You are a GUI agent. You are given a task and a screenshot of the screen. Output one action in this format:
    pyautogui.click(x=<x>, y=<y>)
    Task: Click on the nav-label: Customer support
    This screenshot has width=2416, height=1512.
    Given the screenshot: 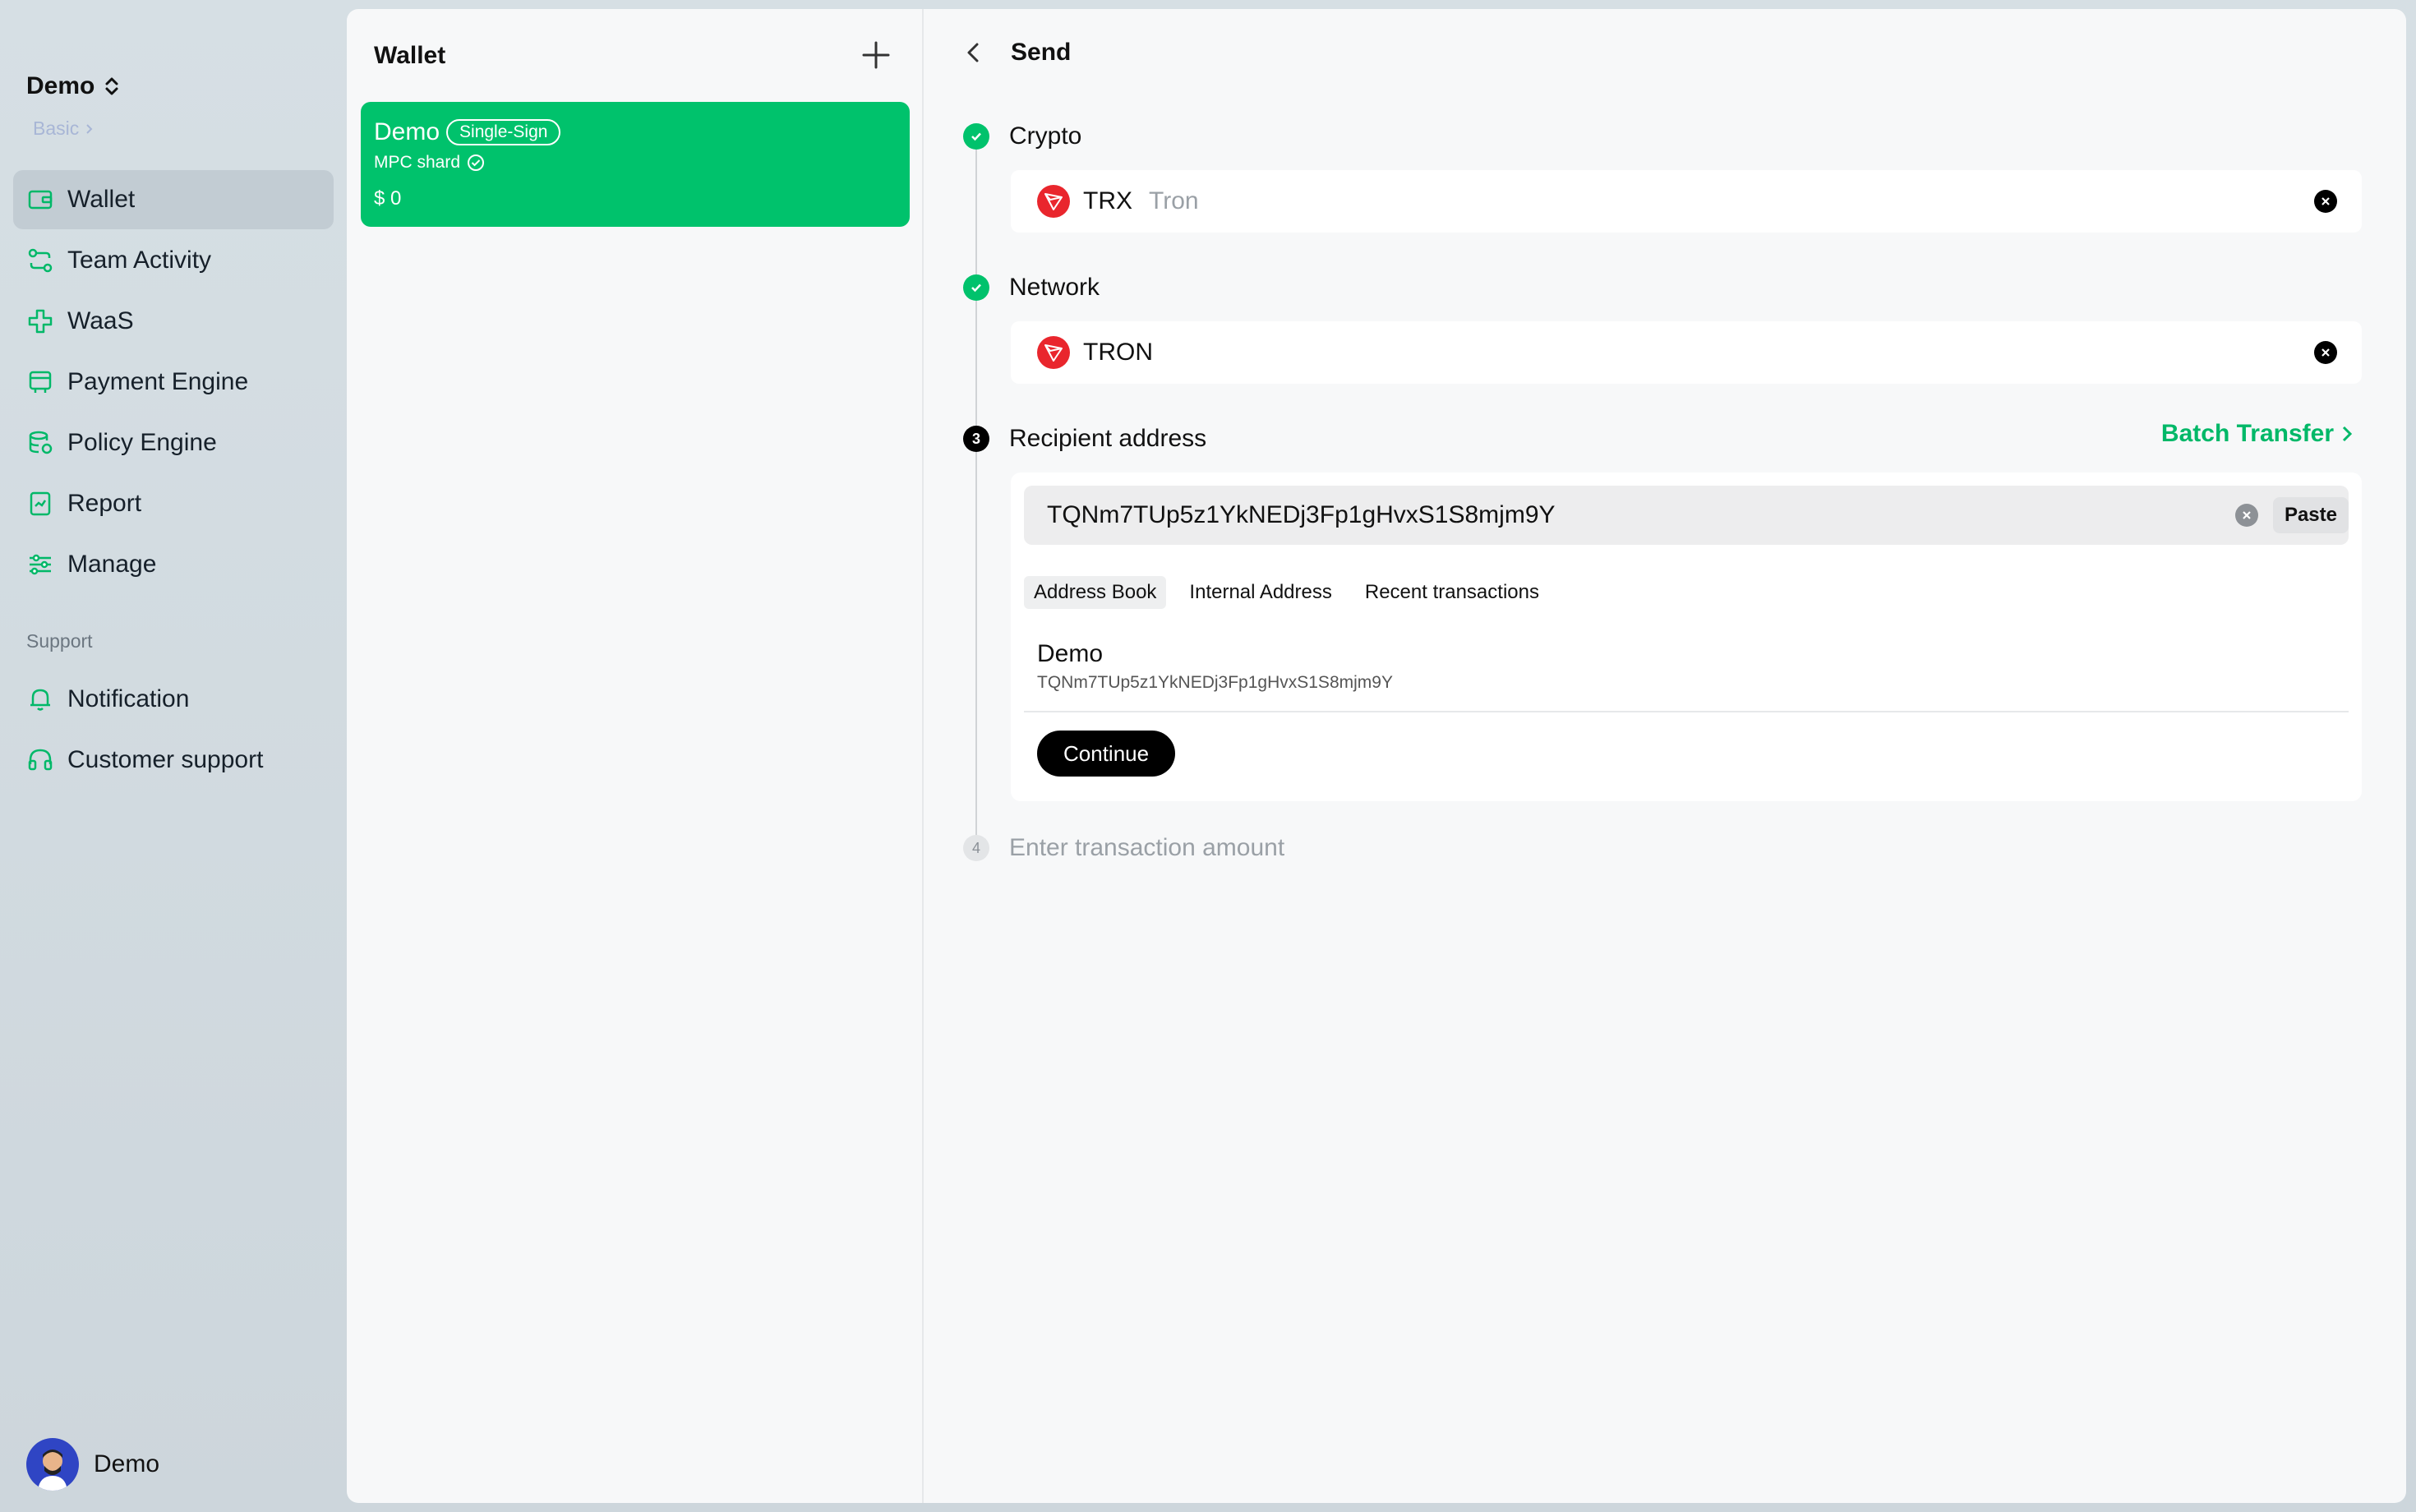 What is the action you would take?
    pyautogui.click(x=165, y=759)
    